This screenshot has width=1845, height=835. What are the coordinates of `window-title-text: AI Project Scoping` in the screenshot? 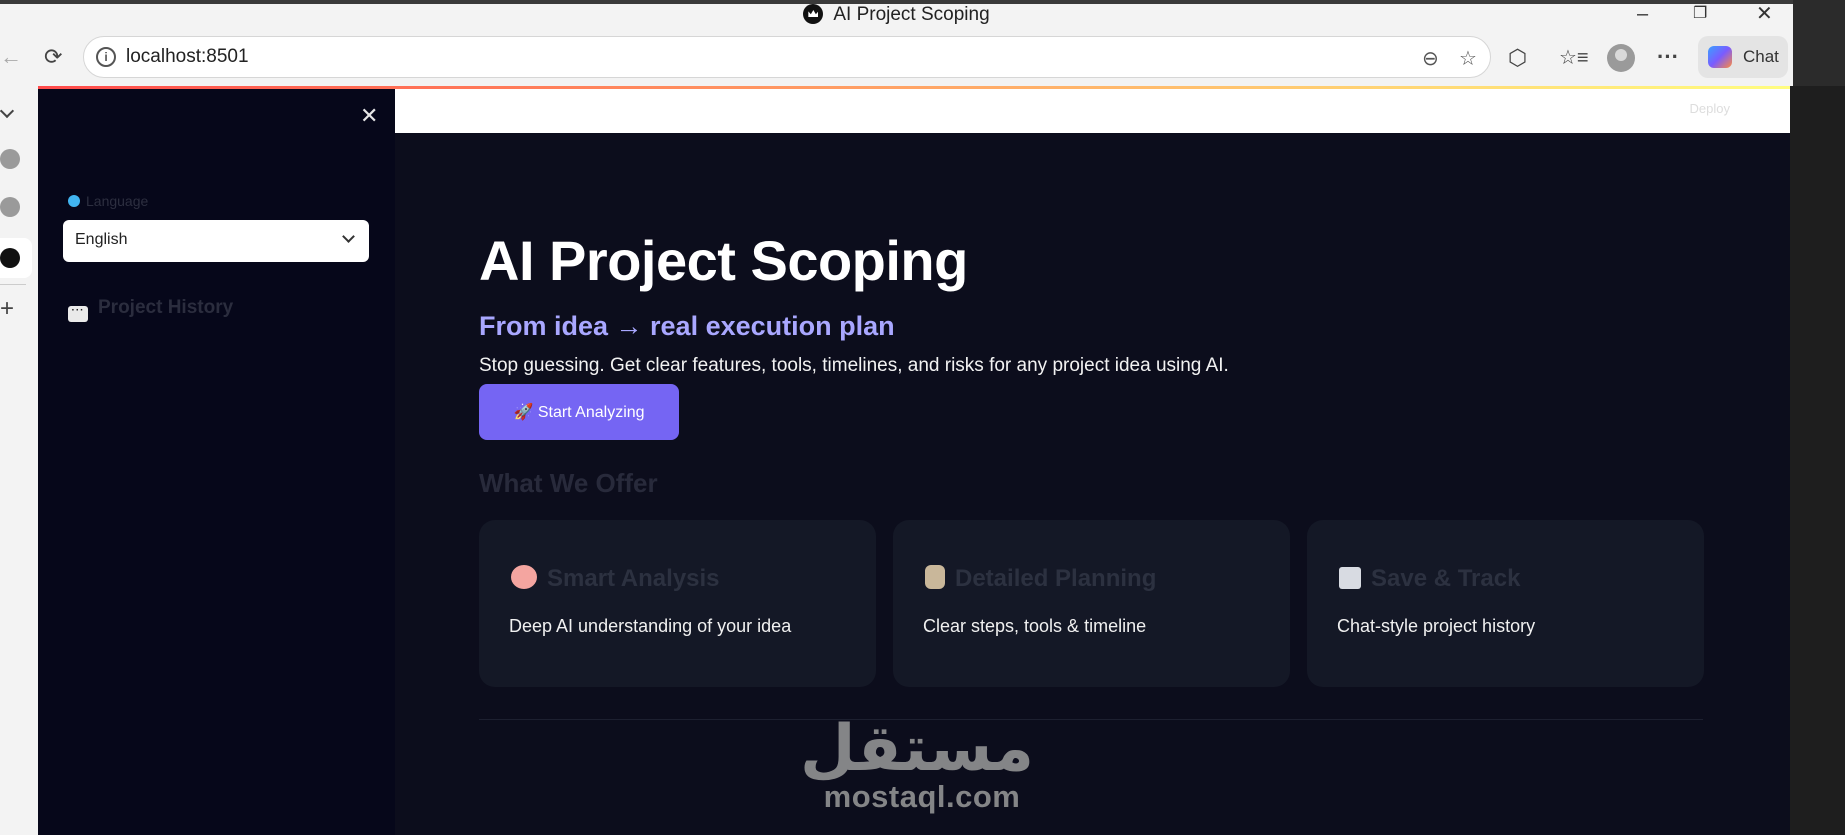 It's located at (911, 14).